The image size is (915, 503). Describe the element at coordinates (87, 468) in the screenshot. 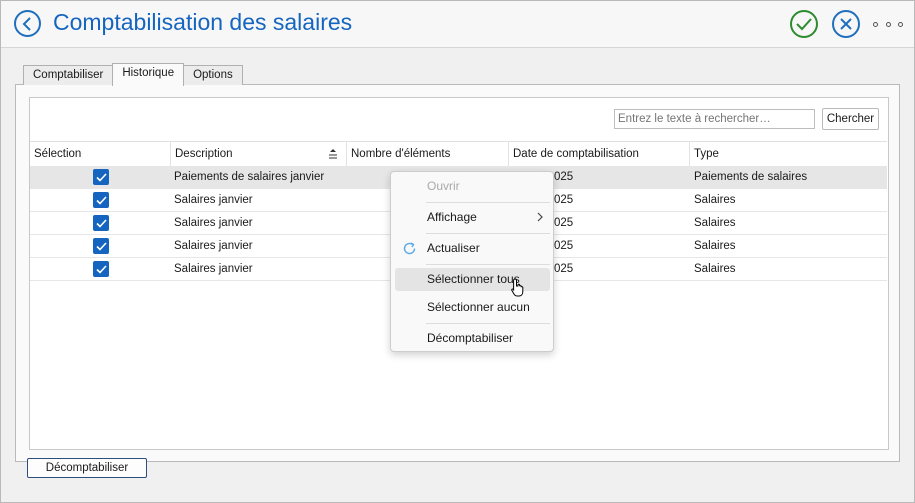

I see `uncommit-button: Décomptabiliser` at that location.